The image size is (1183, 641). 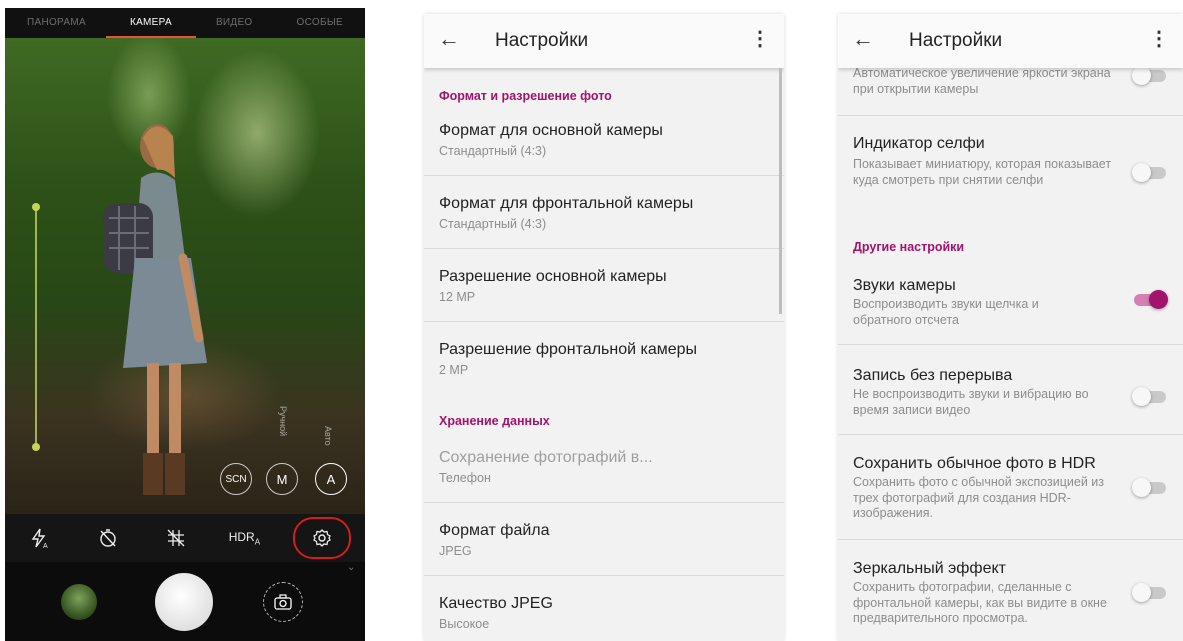 What do you see at coordinates (36, 207) in the screenshot?
I see `zoom-slider-handle` at bounding box center [36, 207].